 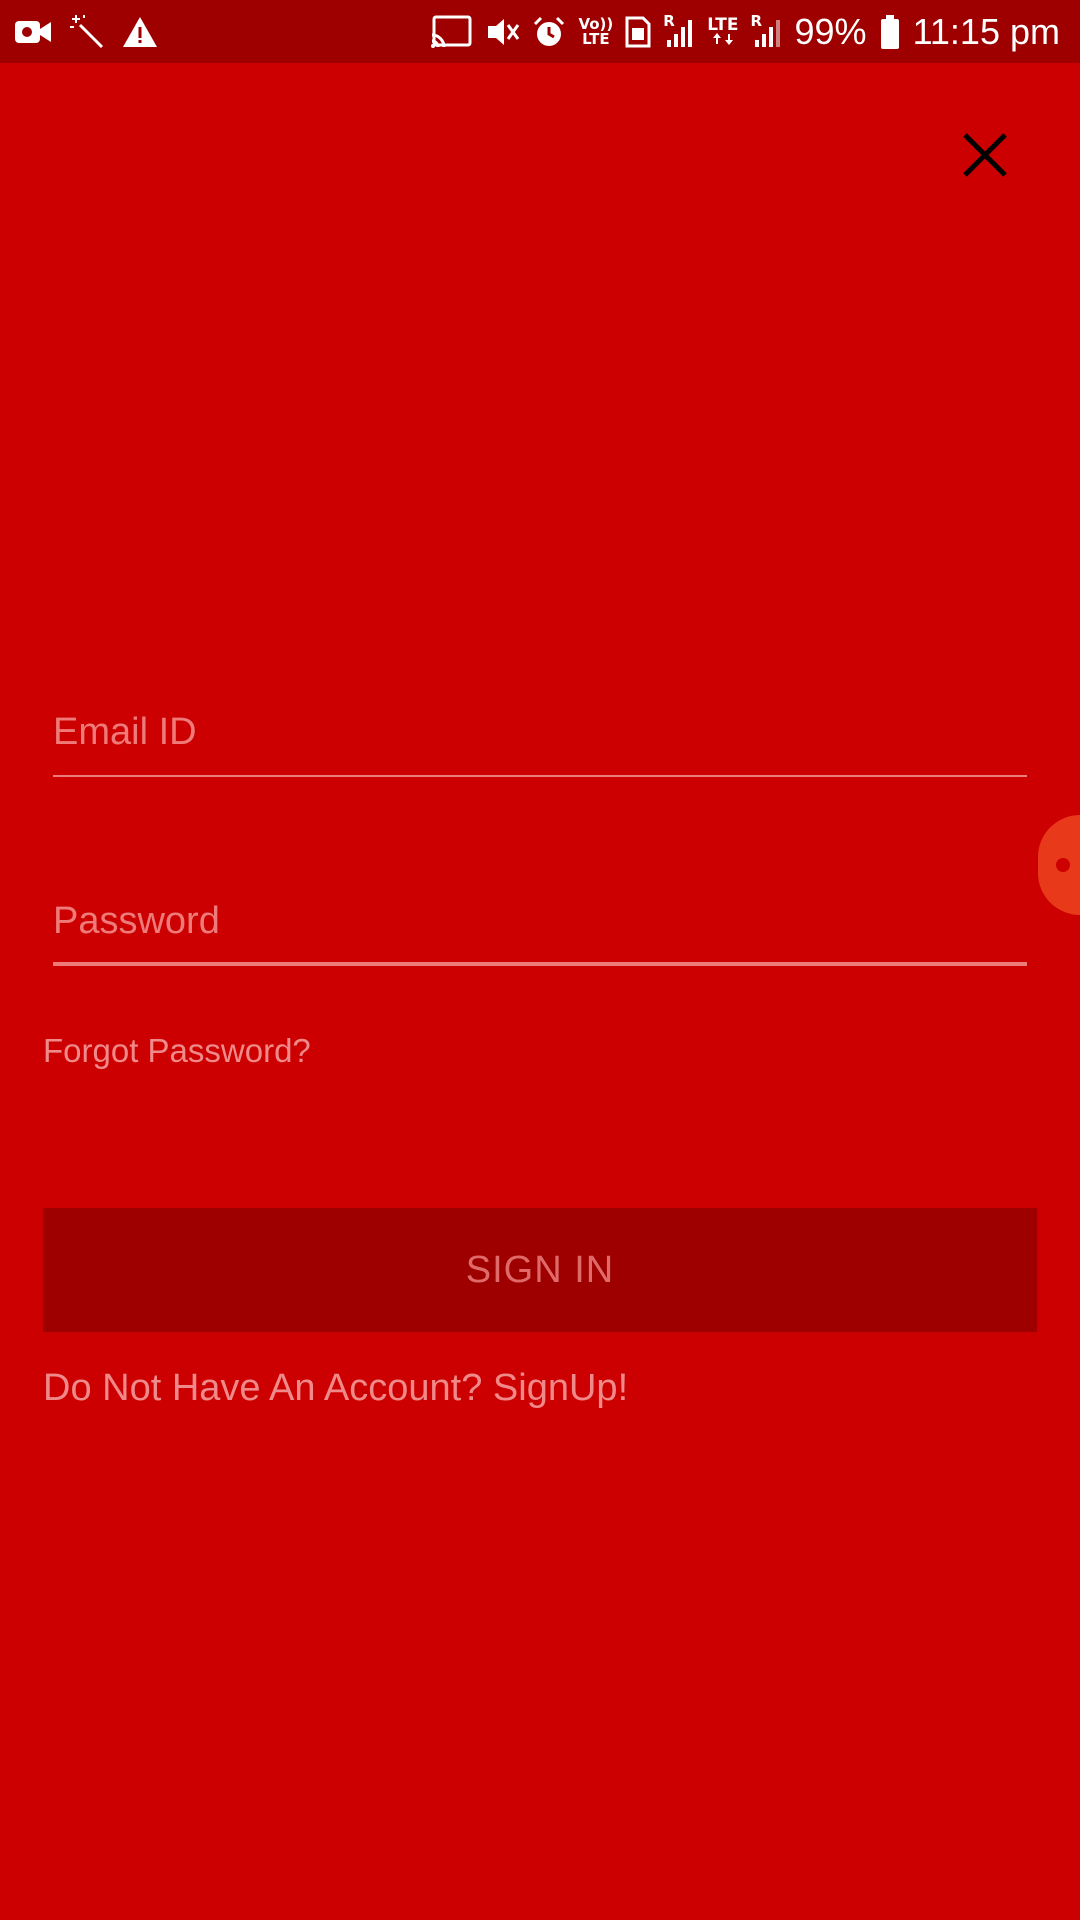 What do you see at coordinates (986, 31) in the screenshot?
I see `clock: 11:15 pm` at bounding box center [986, 31].